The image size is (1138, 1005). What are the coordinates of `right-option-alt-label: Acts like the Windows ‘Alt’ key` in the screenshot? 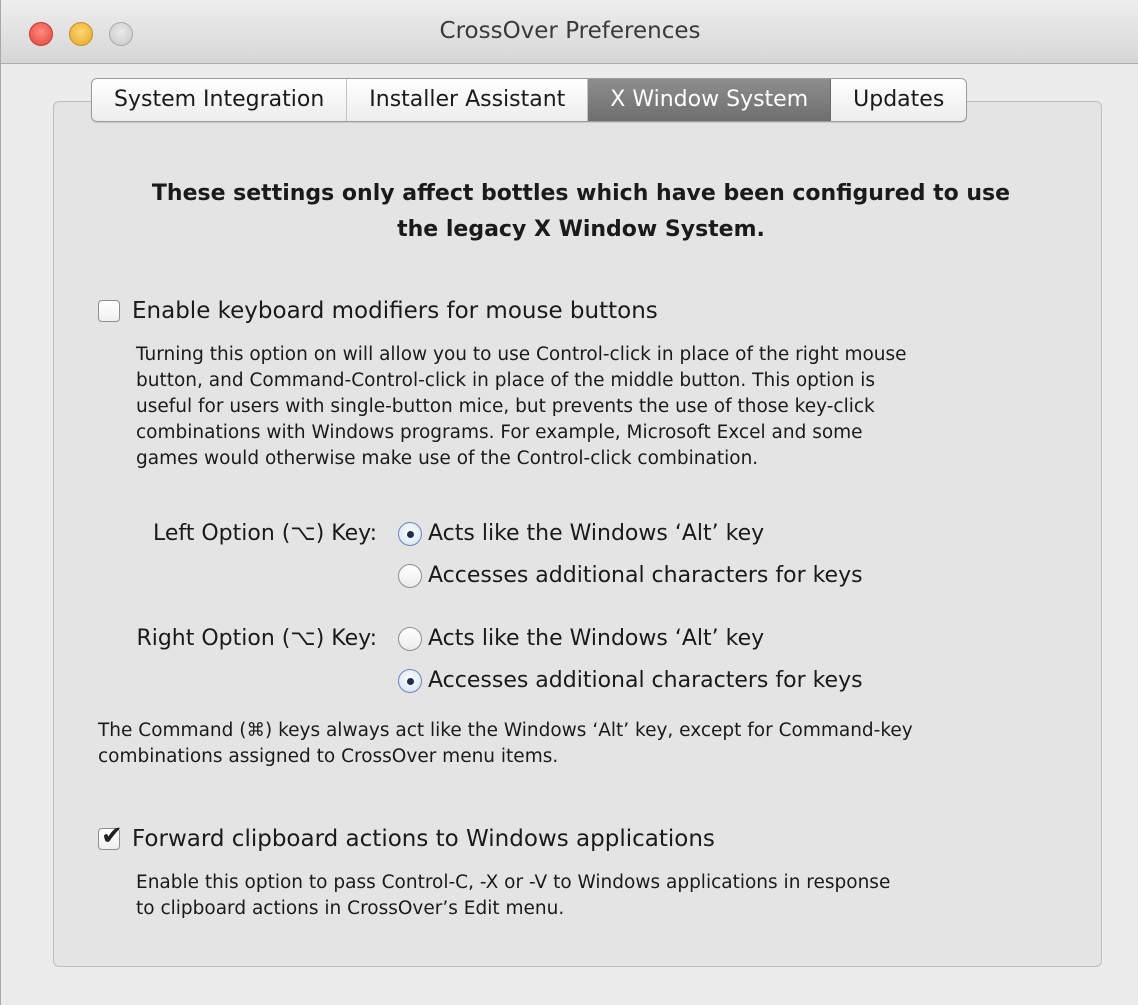 It's located at (596, 638).